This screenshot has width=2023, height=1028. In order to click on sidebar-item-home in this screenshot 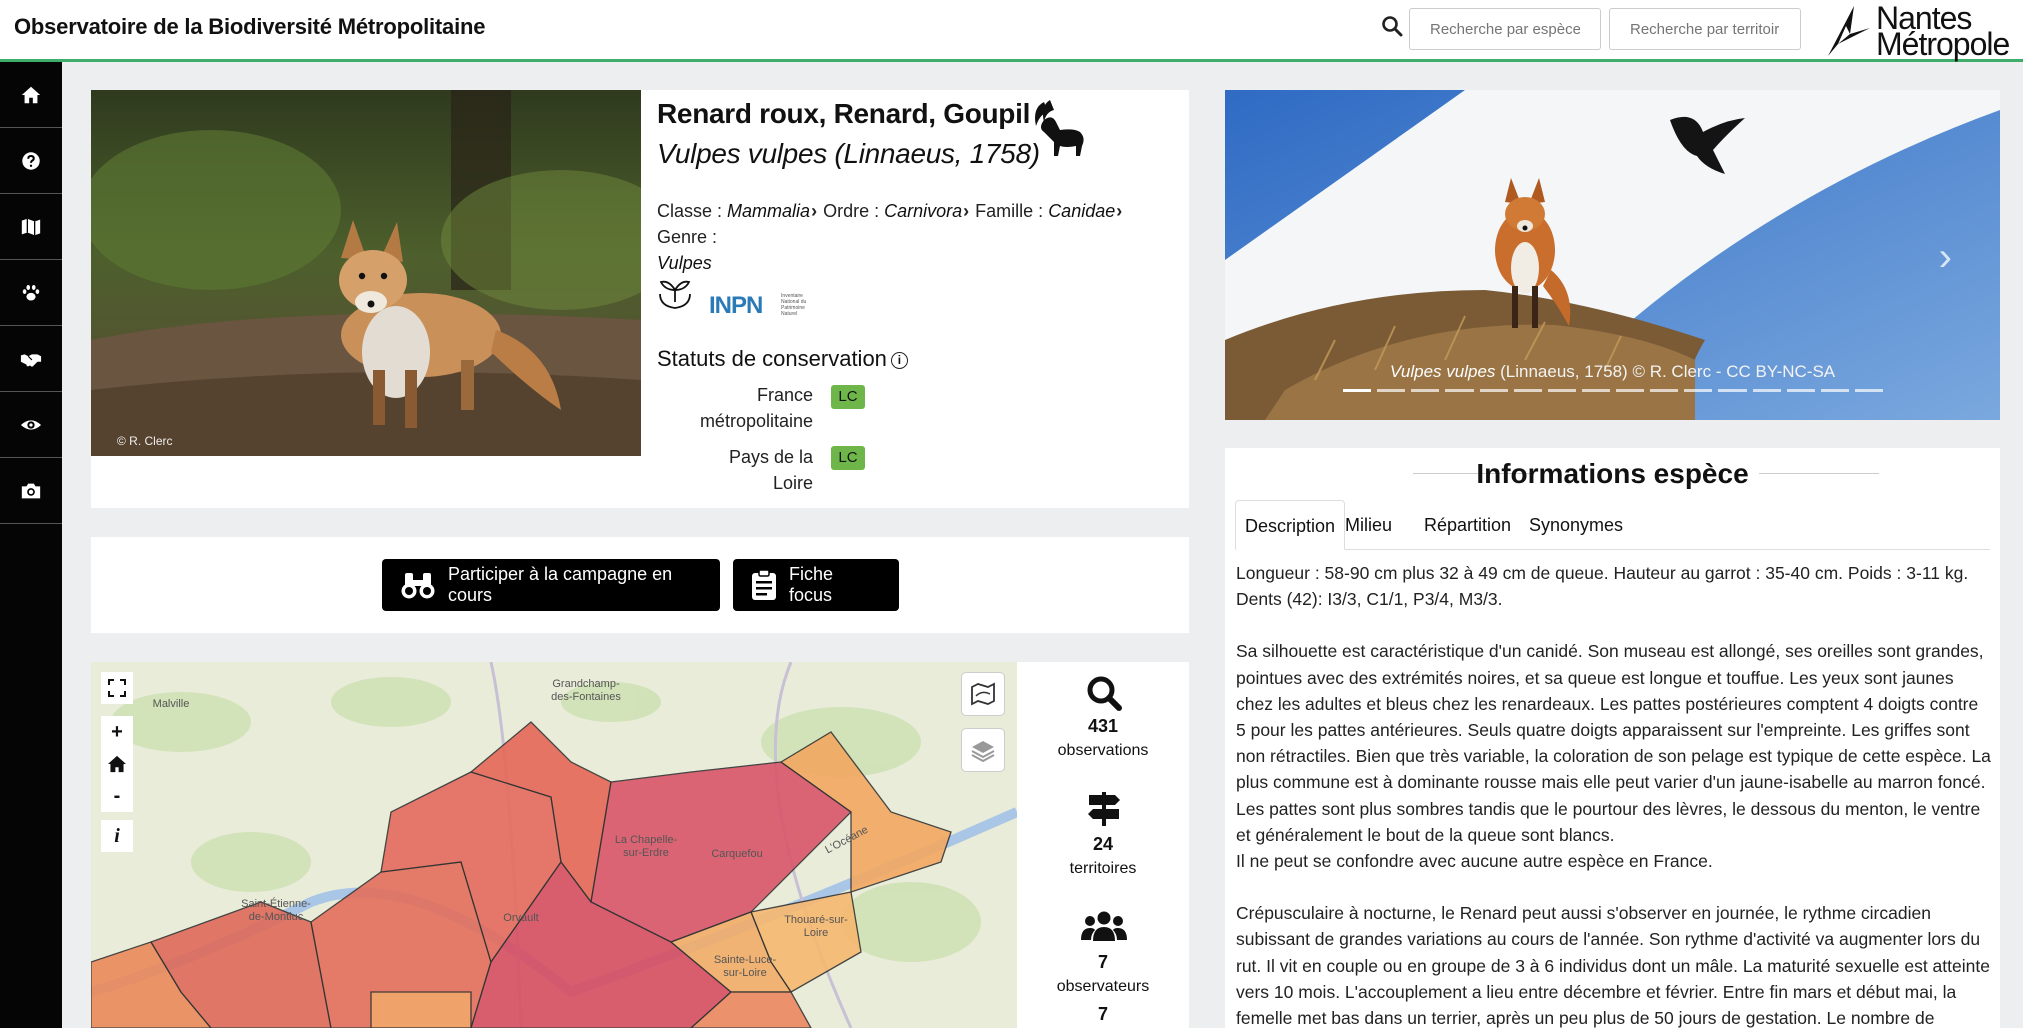, I will do `click(31, 95)`.